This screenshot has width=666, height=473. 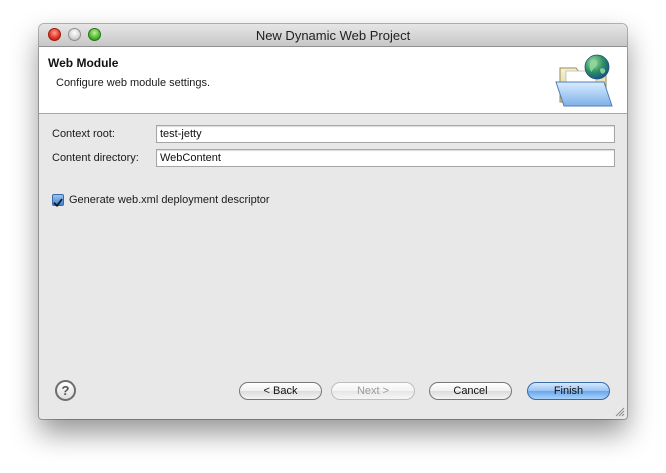 What do you see at coordinates (83, 134) in the screenshot?
I see `context-root-label: Context root:` at bounding box center [83, 134].